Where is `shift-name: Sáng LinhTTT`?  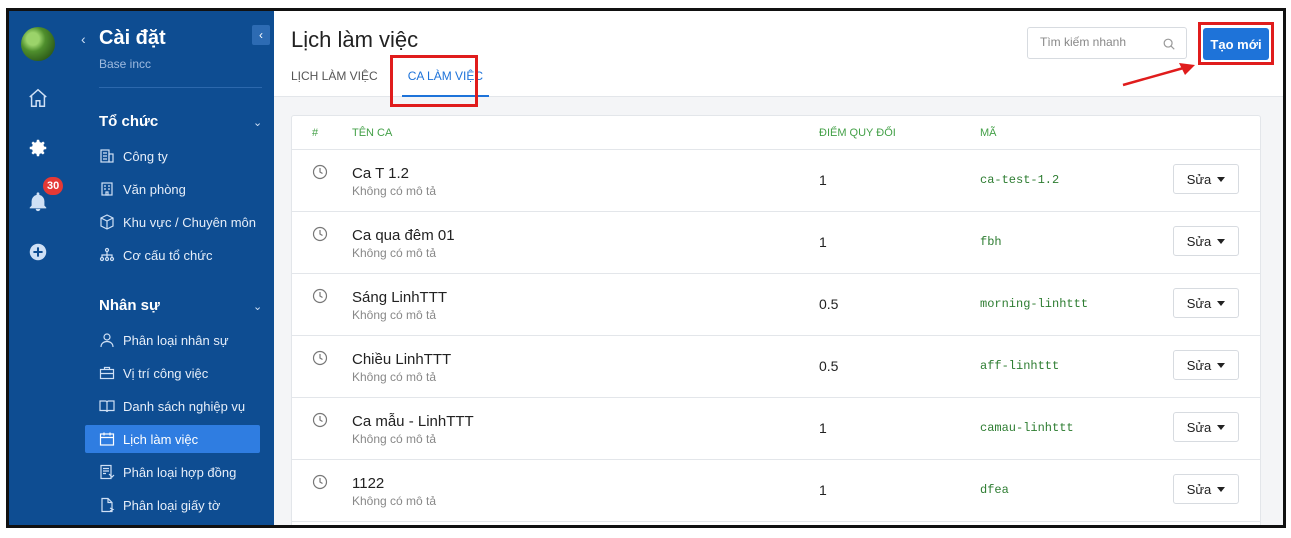 shift-name: Sáng LinhTTT is located at coordinates (400, 297).